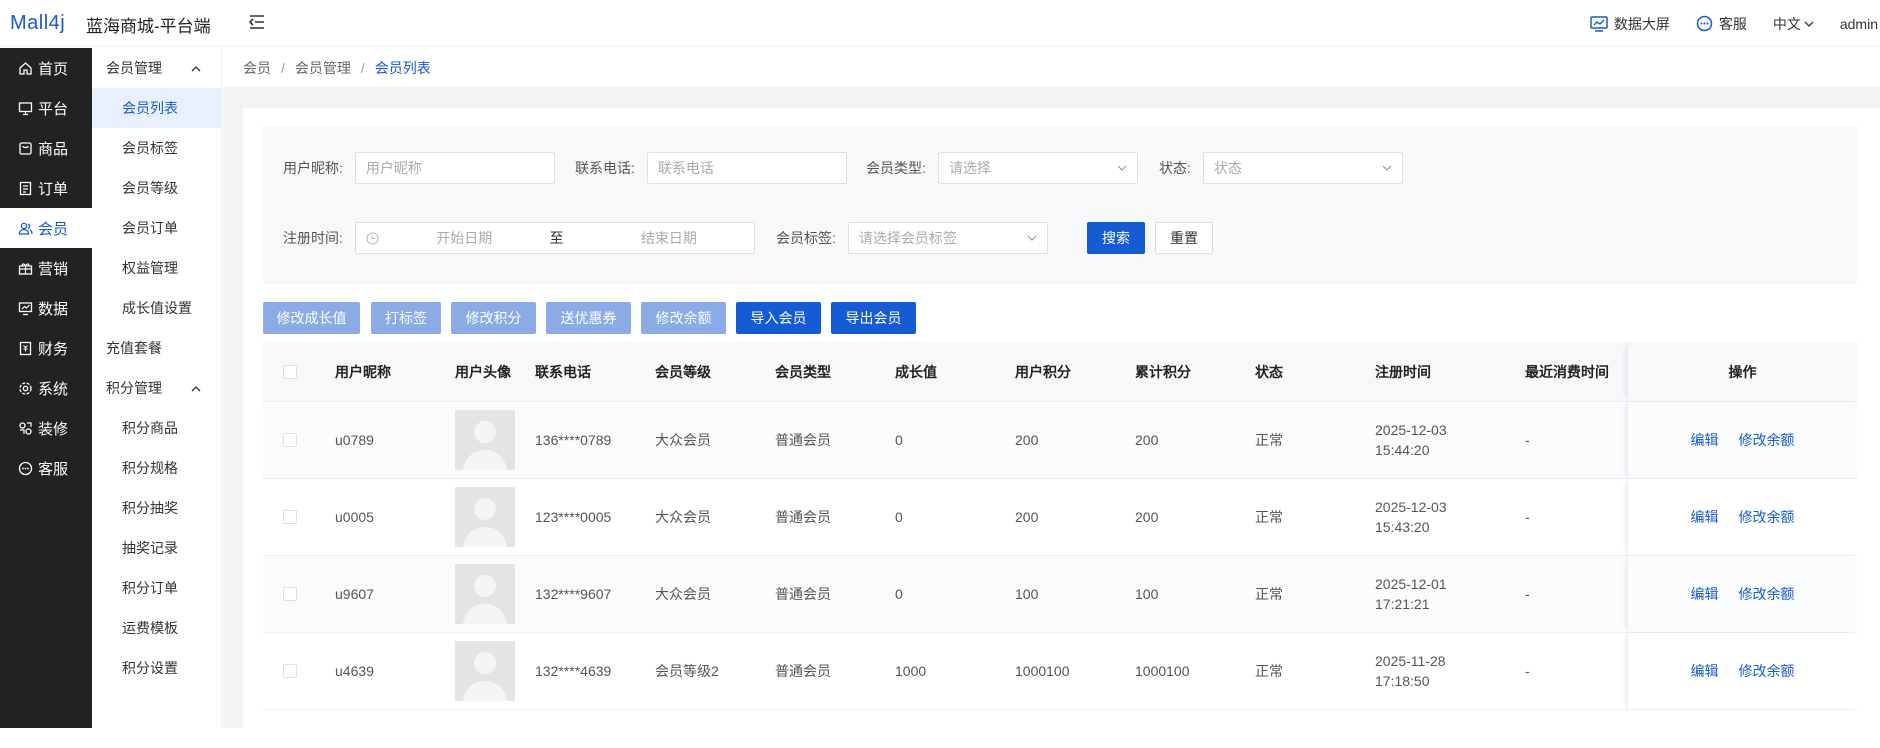 The width and height of the screenshot is (1880, 748). What do you see at coordinates (53, 109) in the screenshot?
I see `nav-platform-label: 平台` at bounding box center [53, 109].